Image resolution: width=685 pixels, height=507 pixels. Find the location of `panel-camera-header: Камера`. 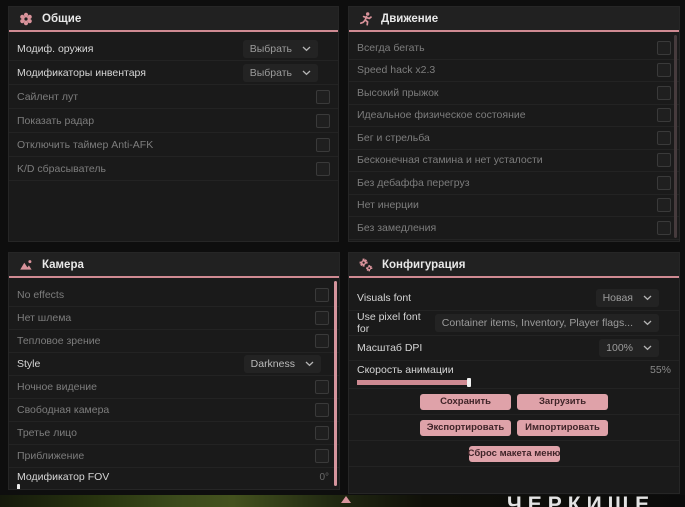

panel-camera-header: Камера is located at coordinates (174, 265).